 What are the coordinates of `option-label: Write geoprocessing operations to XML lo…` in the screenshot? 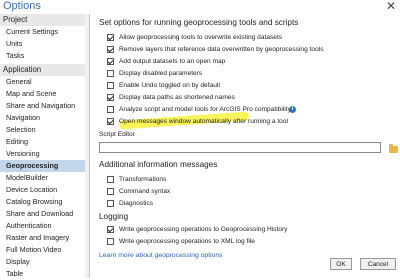 It's located at (187, 241).